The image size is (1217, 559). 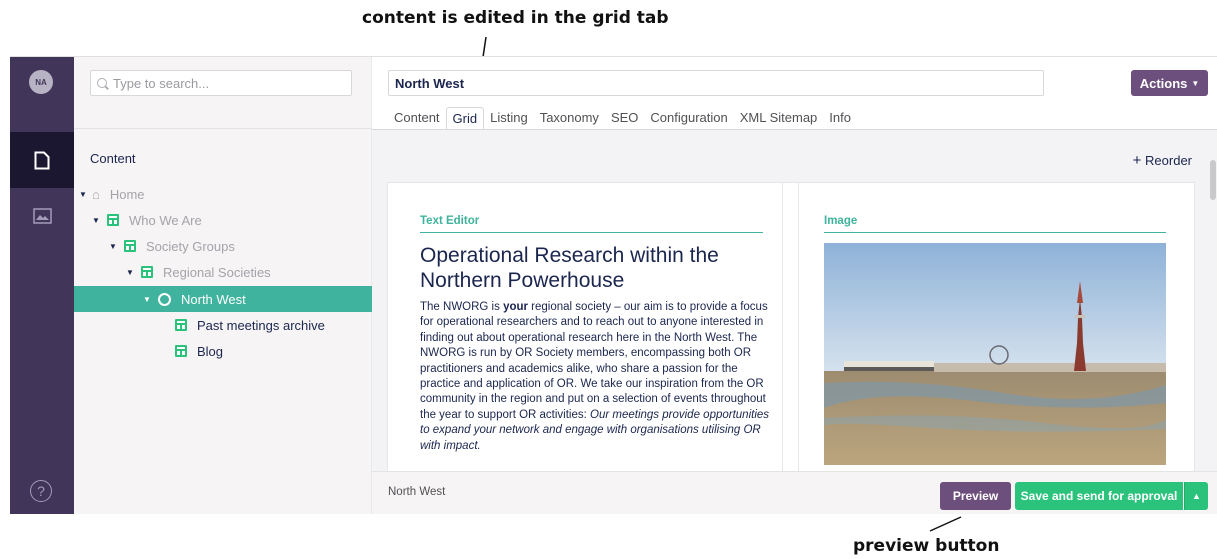 I want to click on tree-node-label: Regional Societies, so click(x=217, y=272).